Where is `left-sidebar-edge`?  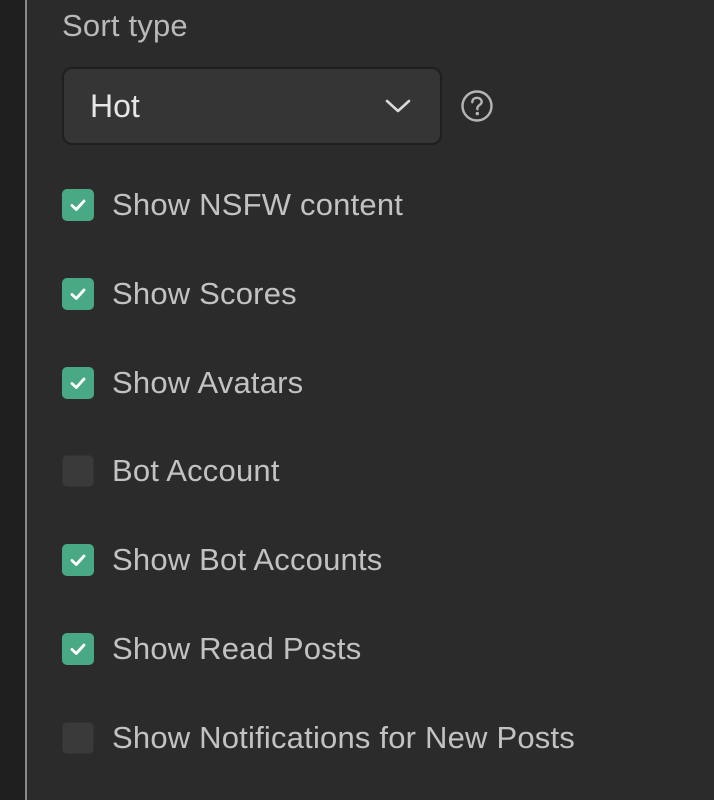 left-sidebar-edge is located at coordinates (12, 400).